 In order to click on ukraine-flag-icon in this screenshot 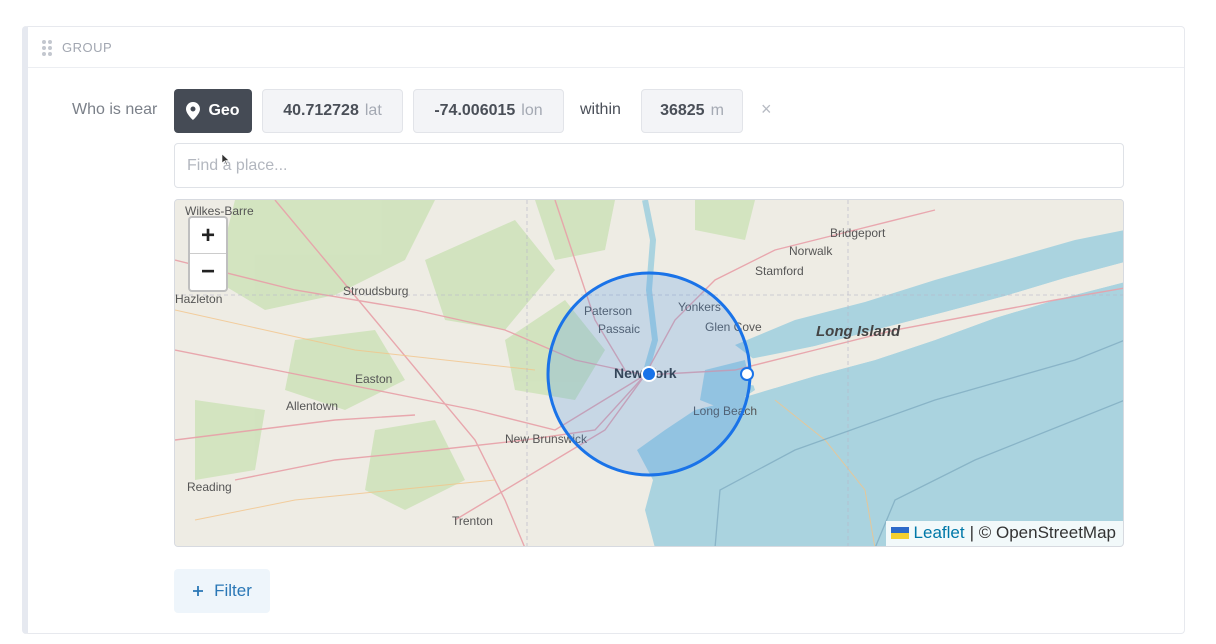, I will do `click(899, 533)`.